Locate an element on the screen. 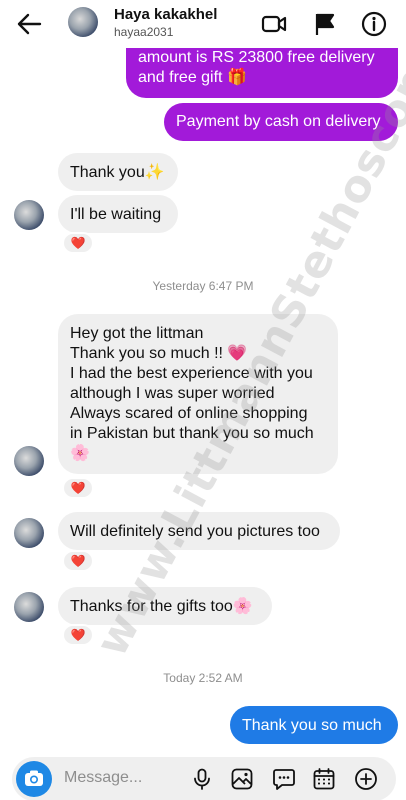  message-text: in Pakistan but thank you so much is located at coordinates (192, 433).